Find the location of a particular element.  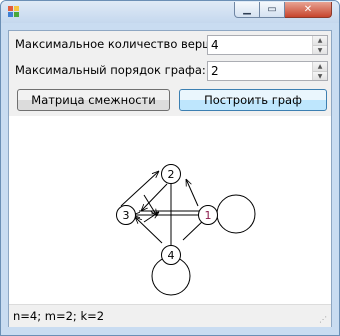

graph-node-1: 1 is located at coordinates (208, 215).